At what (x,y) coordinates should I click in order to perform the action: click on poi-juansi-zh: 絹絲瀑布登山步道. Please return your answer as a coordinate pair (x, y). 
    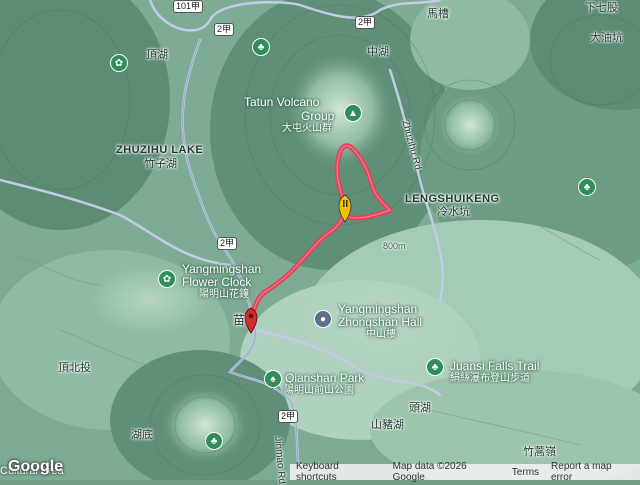
    Looking at the image, I should click on (490, 379).